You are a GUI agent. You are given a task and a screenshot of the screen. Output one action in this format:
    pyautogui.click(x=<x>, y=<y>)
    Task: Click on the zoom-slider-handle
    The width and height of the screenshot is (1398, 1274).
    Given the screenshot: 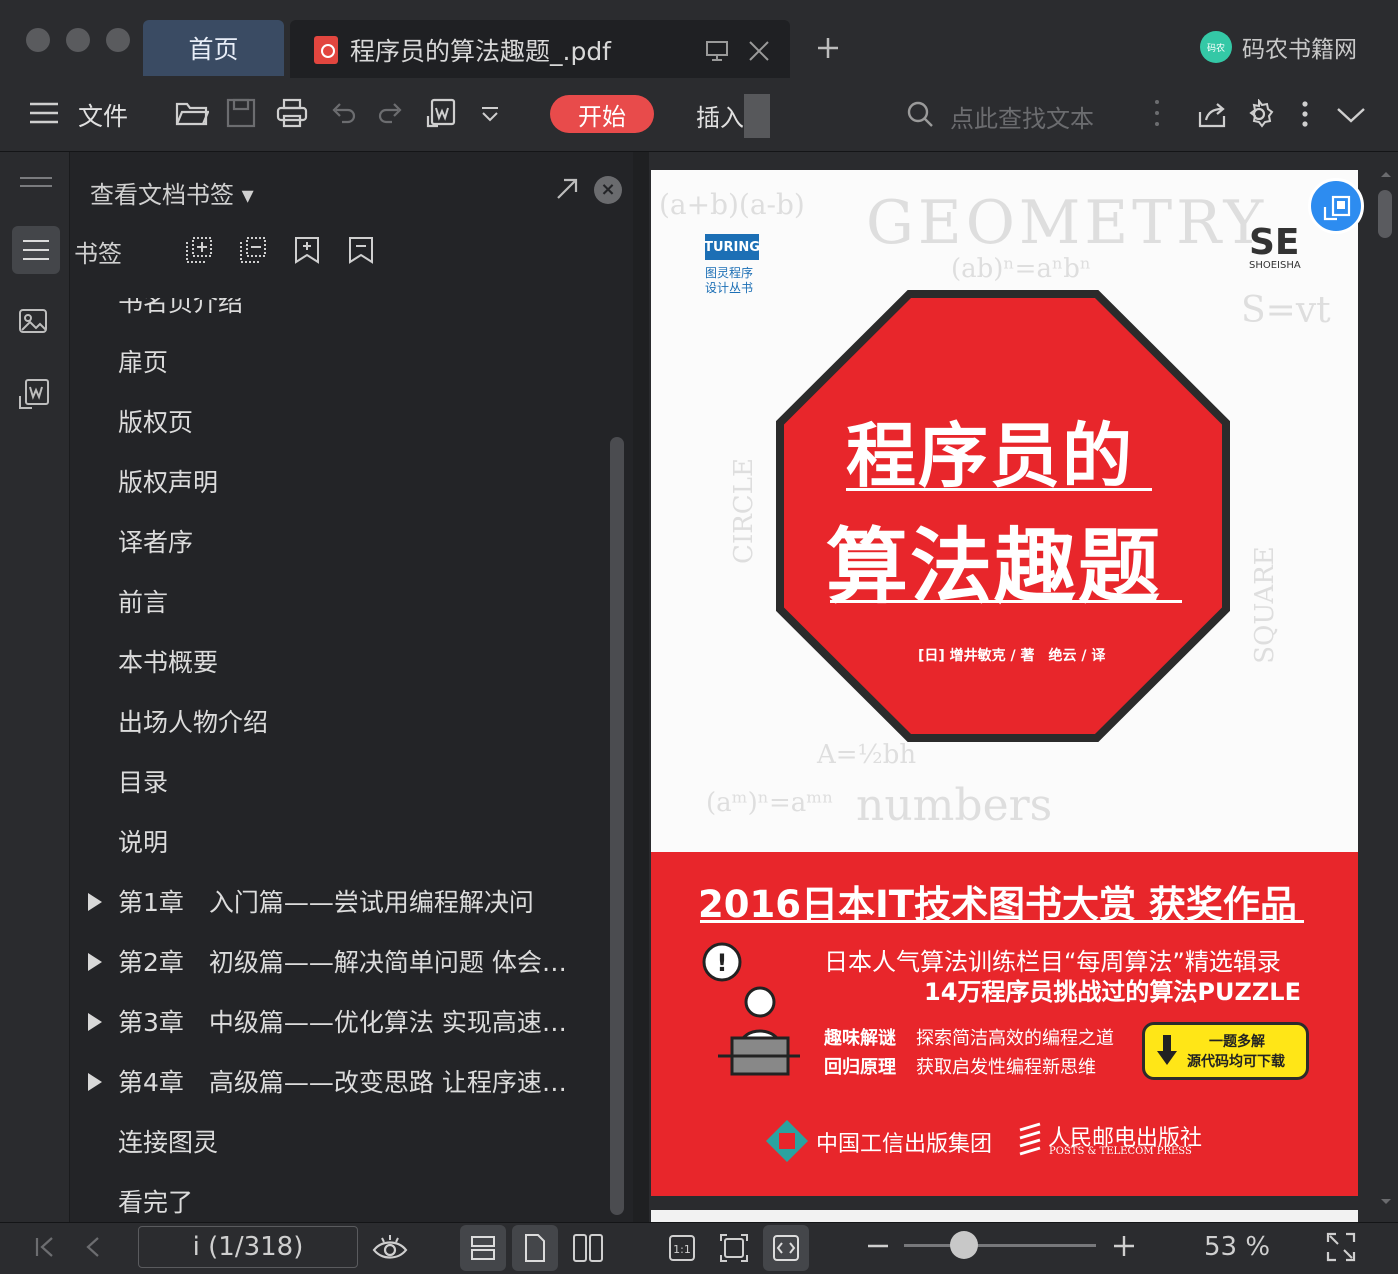 What is the action you would take?
    pyautogui.click(x=963, y=1245)
    